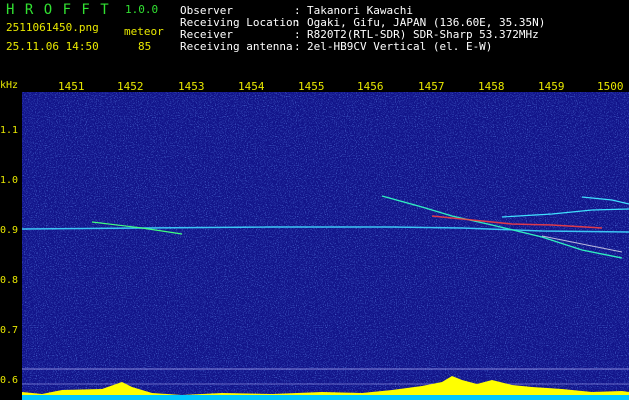 This screenshot has height=400, width=629. I want to click on info-label-antenna: Receiving antenna, so click(236, 46).